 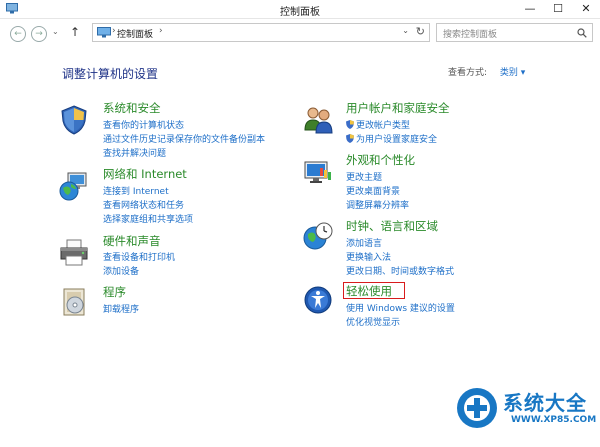 What do you see at coordinates (74, 186) in the screenshot?
I see `network-globe-icon` at bounding box center [74, 186].